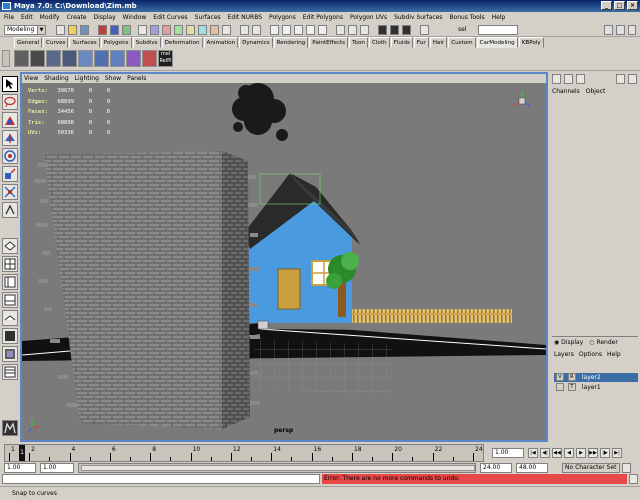 This screenshot has width=640, height=500. Describe the element at coordinates (421, 42) in the screenshot. I see `shelf-tab-fur: Fur` at that location.